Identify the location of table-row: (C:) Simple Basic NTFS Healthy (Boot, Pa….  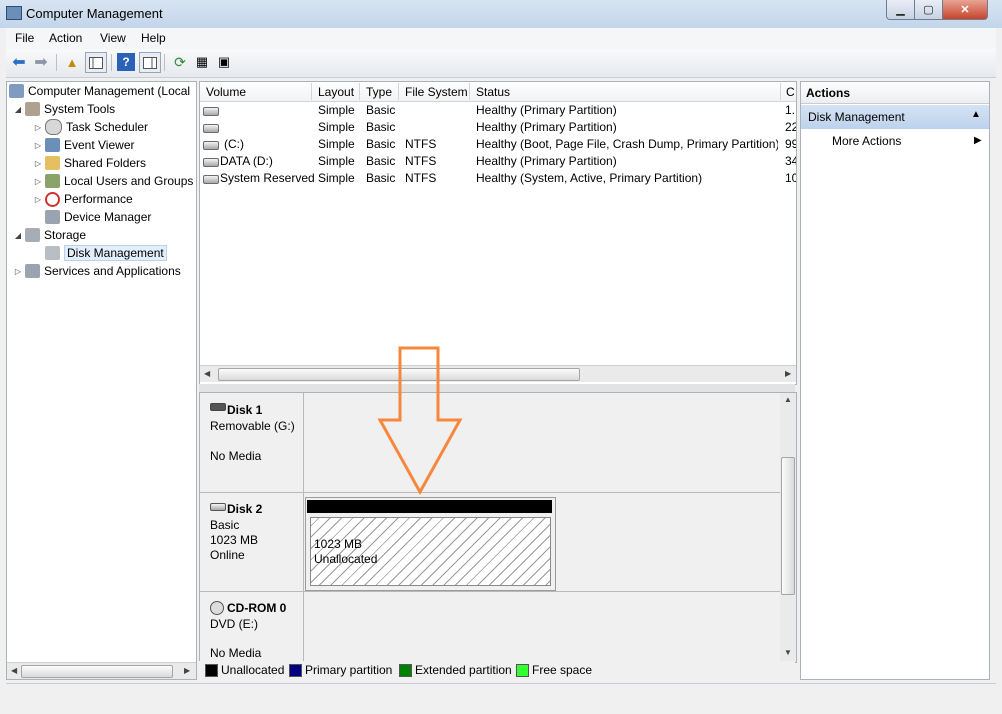
(498, 144).